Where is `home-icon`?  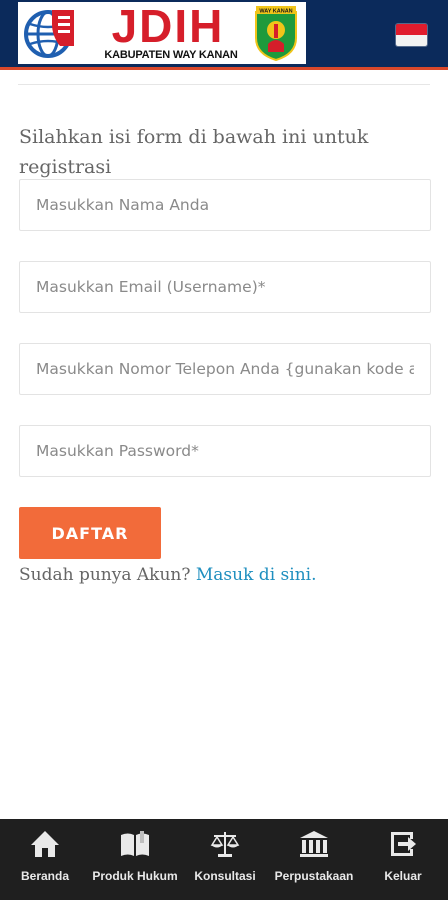
home-icon is located at coordinates (45, 844).